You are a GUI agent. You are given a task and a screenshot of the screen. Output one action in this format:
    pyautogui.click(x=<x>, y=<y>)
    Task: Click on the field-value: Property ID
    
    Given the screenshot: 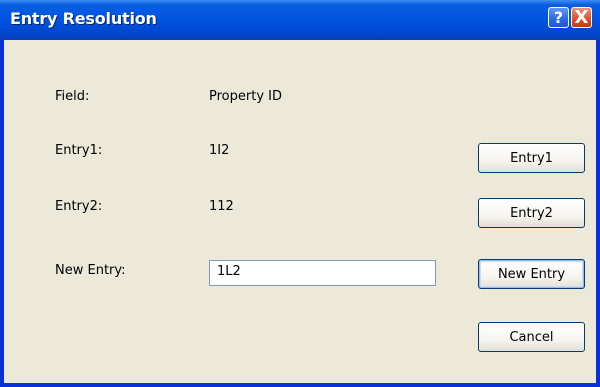 What is the action you would take?
    pyautogui.click(x=245, y=96)
    